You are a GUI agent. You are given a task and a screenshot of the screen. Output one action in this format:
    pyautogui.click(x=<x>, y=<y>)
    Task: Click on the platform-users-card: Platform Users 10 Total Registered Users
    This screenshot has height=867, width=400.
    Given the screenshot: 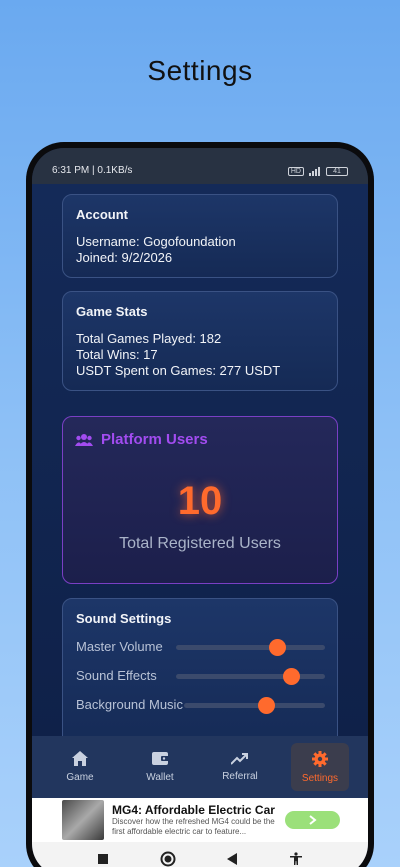 What is the action you would take?
    pyautogui.click(x=200, y=500)
    